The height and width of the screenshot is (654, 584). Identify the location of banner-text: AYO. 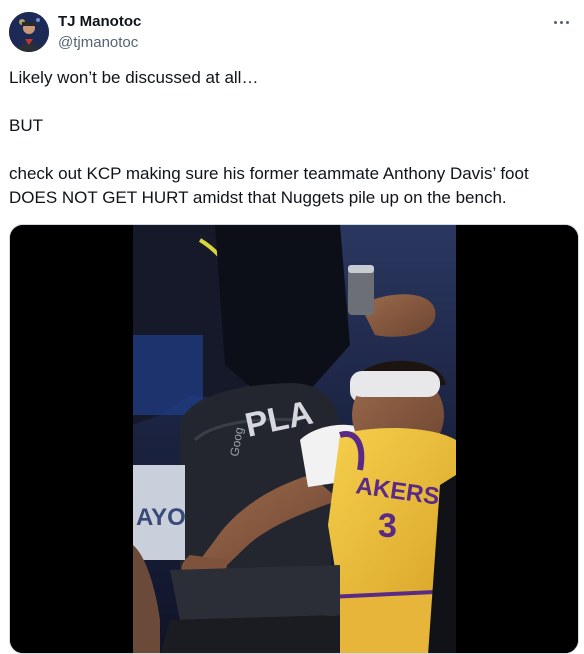
(161, 517).